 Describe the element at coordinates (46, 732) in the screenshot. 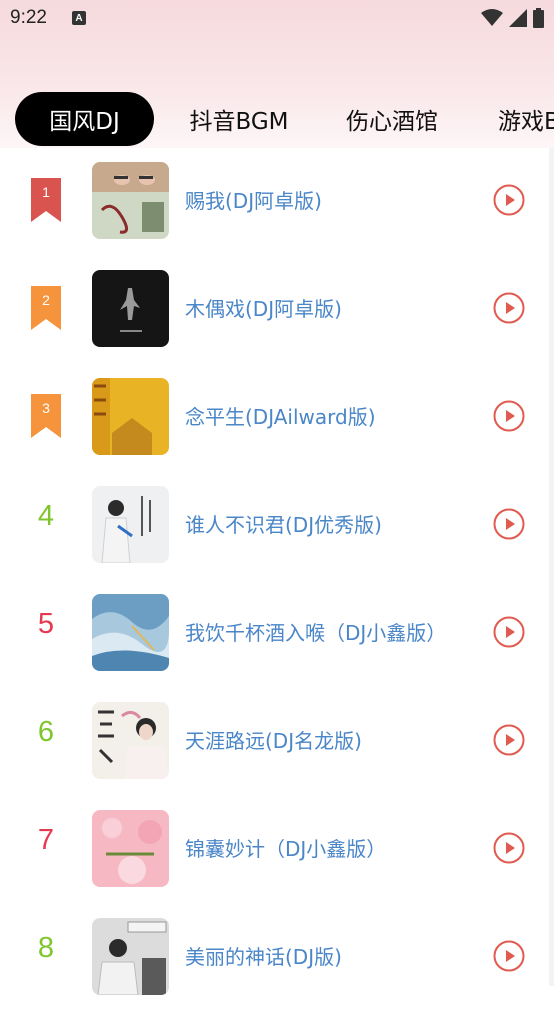

I see `rank-number: 6` at that location.